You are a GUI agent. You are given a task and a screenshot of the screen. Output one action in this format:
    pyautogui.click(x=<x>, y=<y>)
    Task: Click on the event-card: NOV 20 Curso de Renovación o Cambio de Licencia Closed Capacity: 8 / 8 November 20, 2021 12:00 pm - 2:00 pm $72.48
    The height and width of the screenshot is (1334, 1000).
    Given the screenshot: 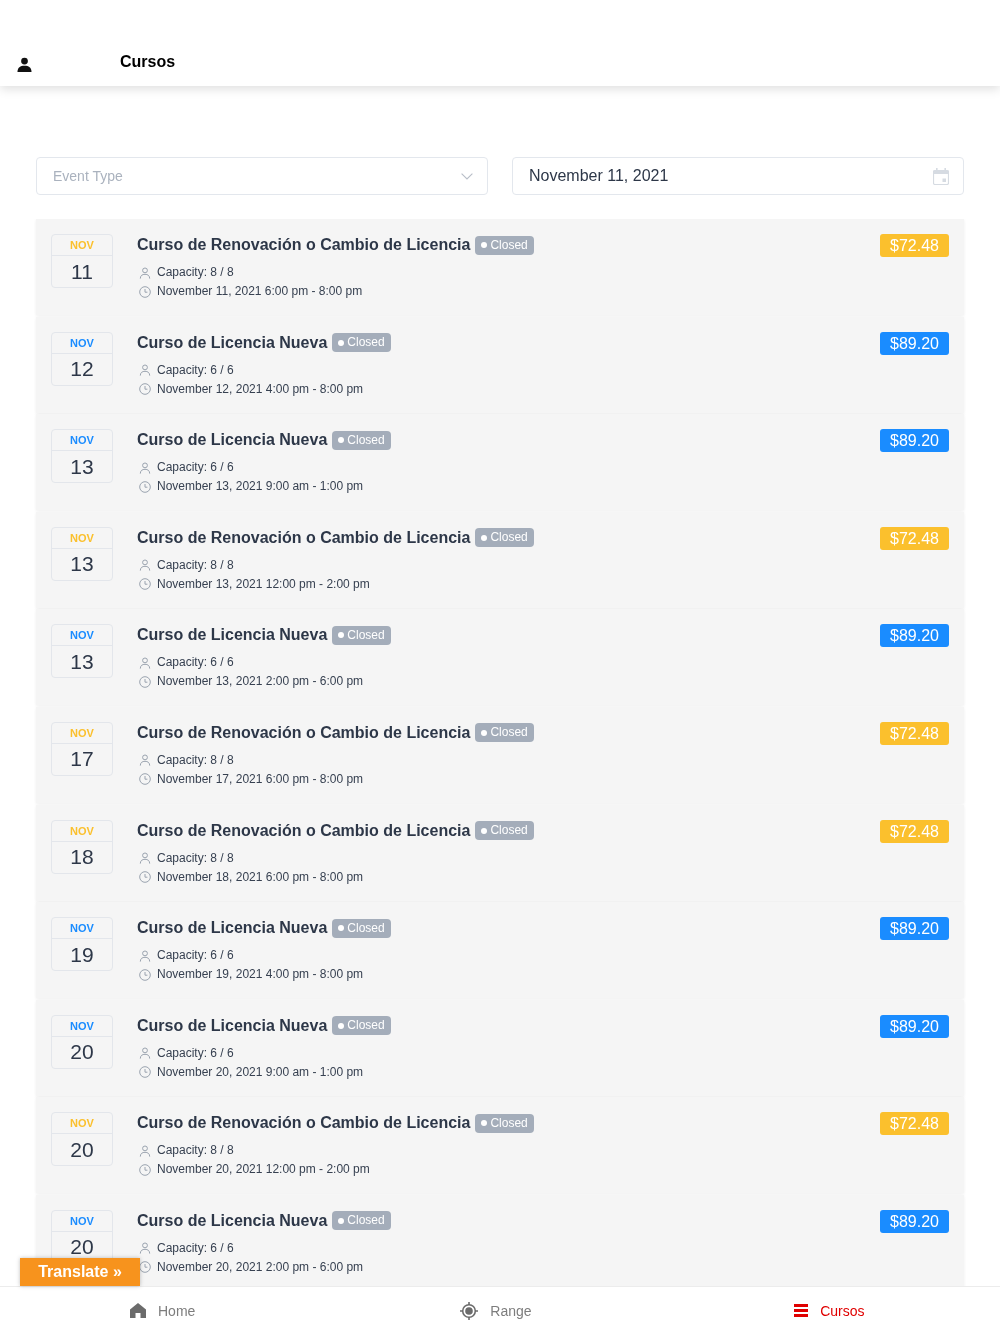 What is the action you would take?
    pyautogui.click(x=500, y=1145)
    